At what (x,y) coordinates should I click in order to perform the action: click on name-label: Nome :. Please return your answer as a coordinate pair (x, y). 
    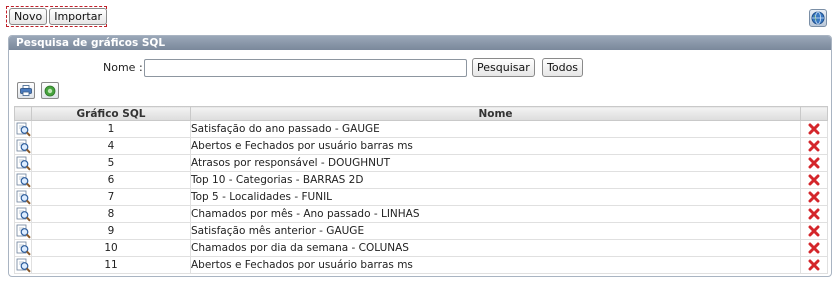
    Looking at the image, I should click on (123, 67).